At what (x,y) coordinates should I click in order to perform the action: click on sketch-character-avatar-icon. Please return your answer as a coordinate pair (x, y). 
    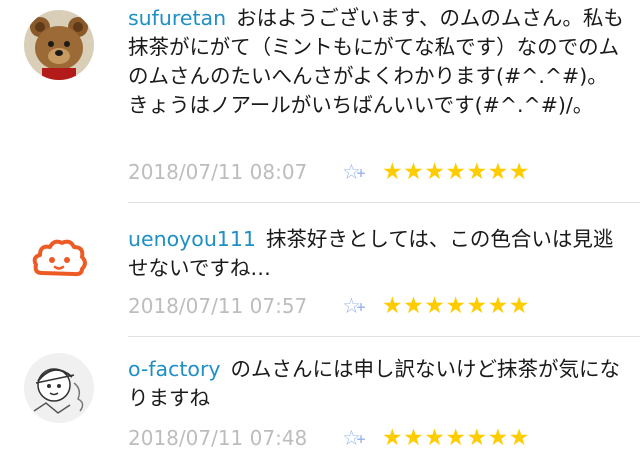
    Looking at the image, I should click on (59, 388).